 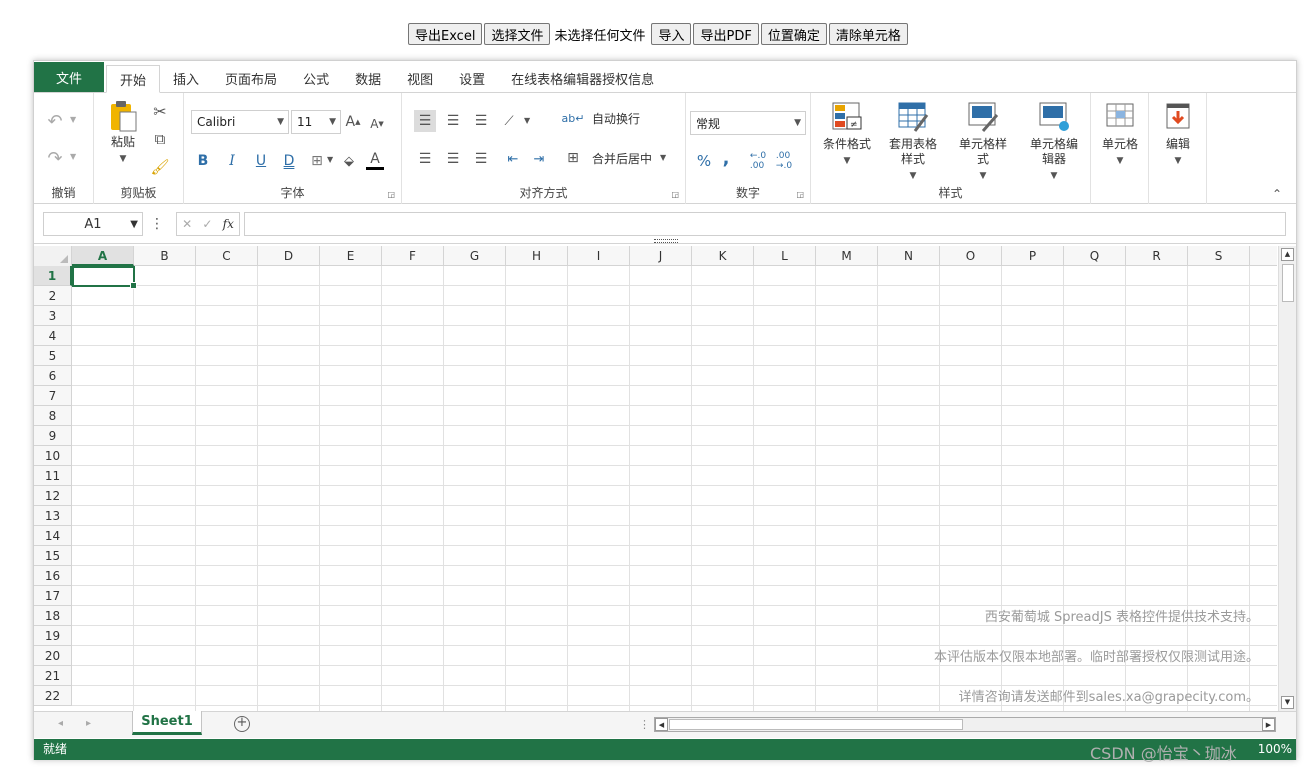 What do you see at coordinates (53, 276) in the screenshot?
I see `row-header: 1` at bounding box center [53, 276].